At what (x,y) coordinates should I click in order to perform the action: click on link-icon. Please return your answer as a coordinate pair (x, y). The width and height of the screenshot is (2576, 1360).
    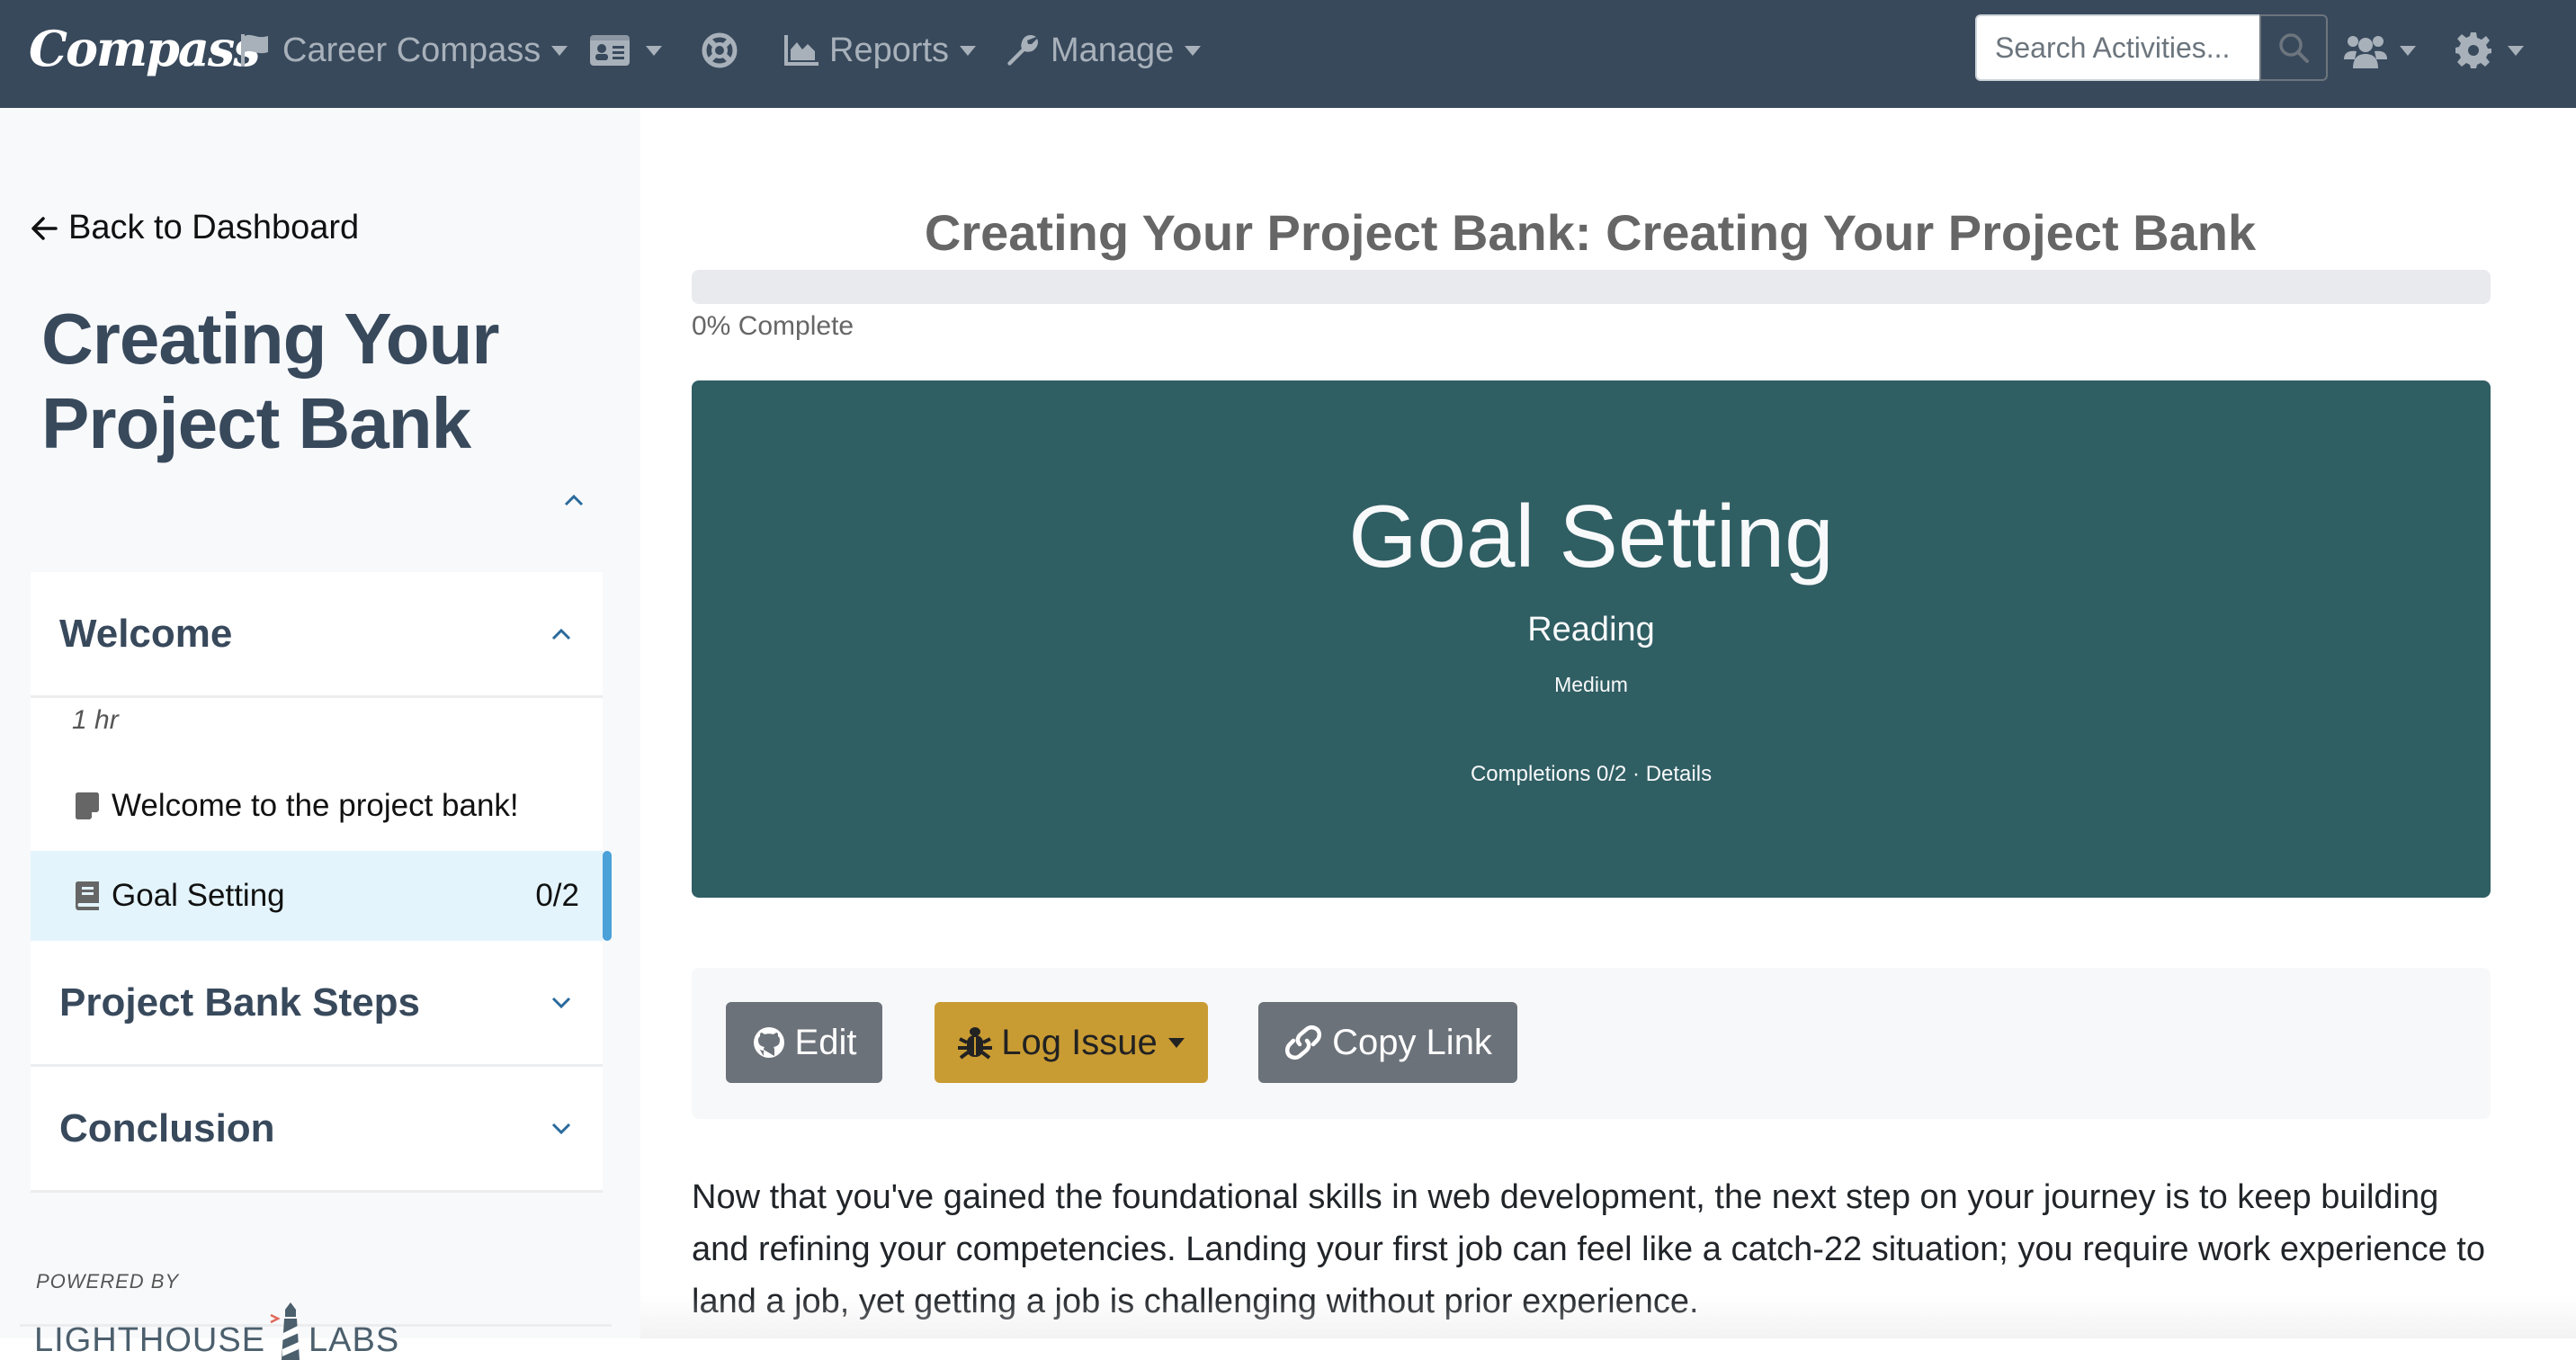
    Looking at the image, I should click on (1303, 1042).